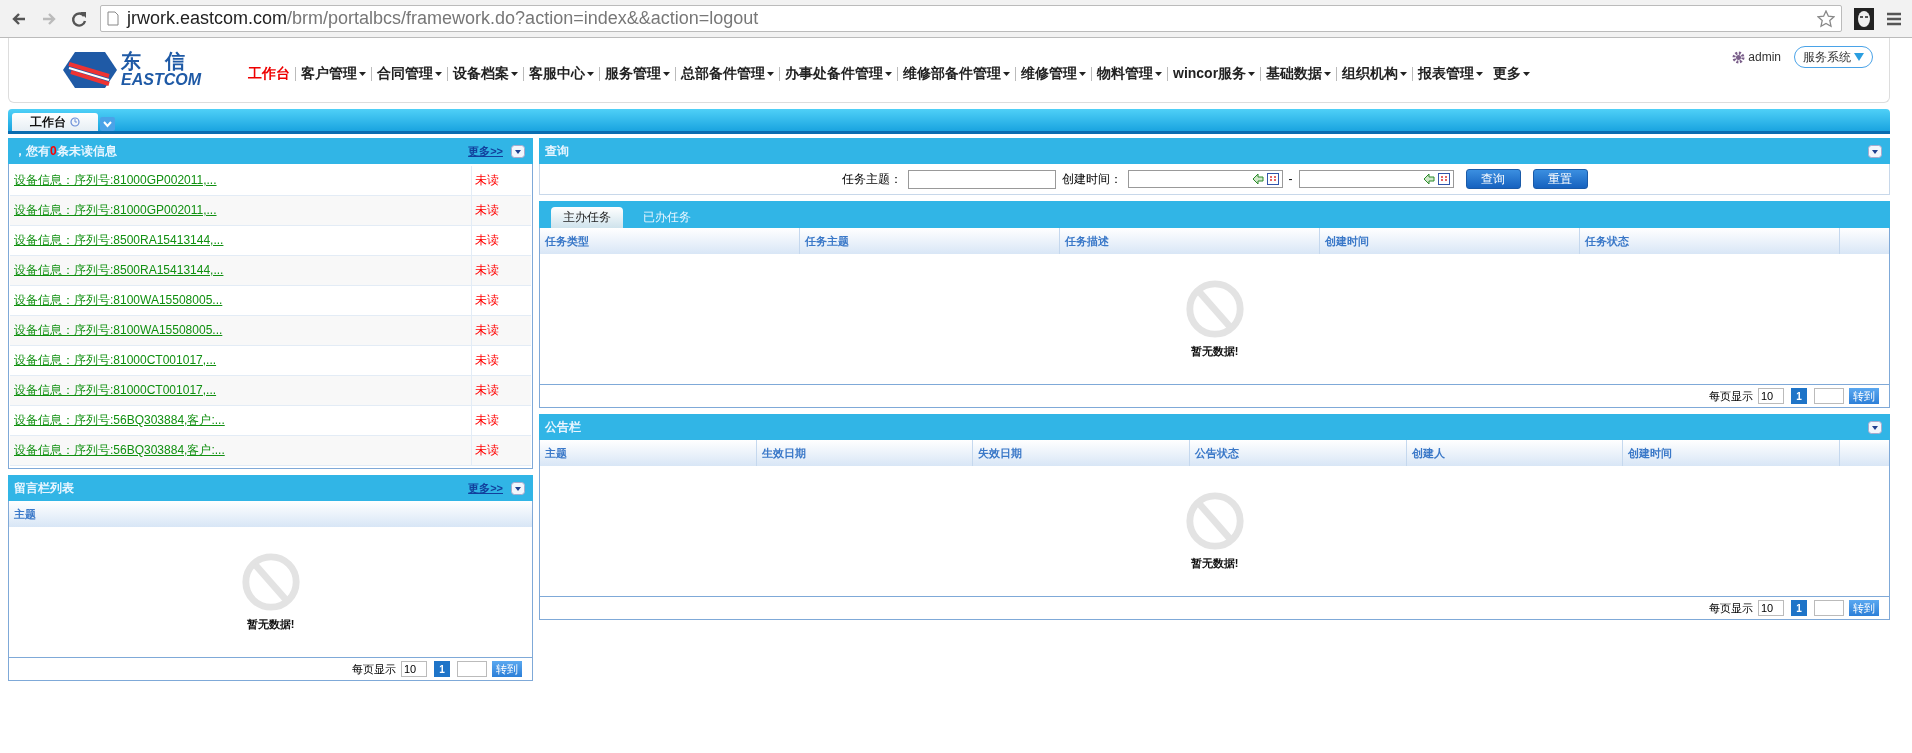  Describe the element at coordinates (1764, 57) in the screenshot. I see `user-name: admin` at that location.